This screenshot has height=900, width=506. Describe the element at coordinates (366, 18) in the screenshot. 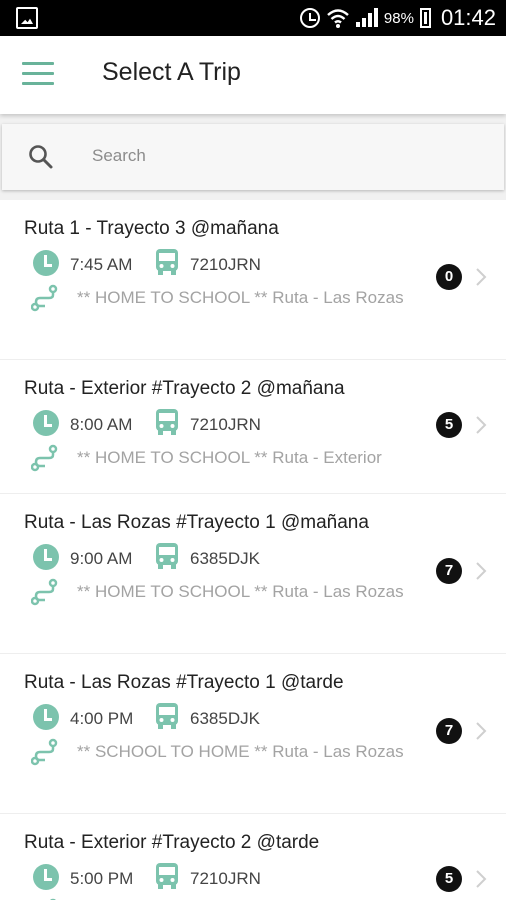

I see `signal-icon` at that location.